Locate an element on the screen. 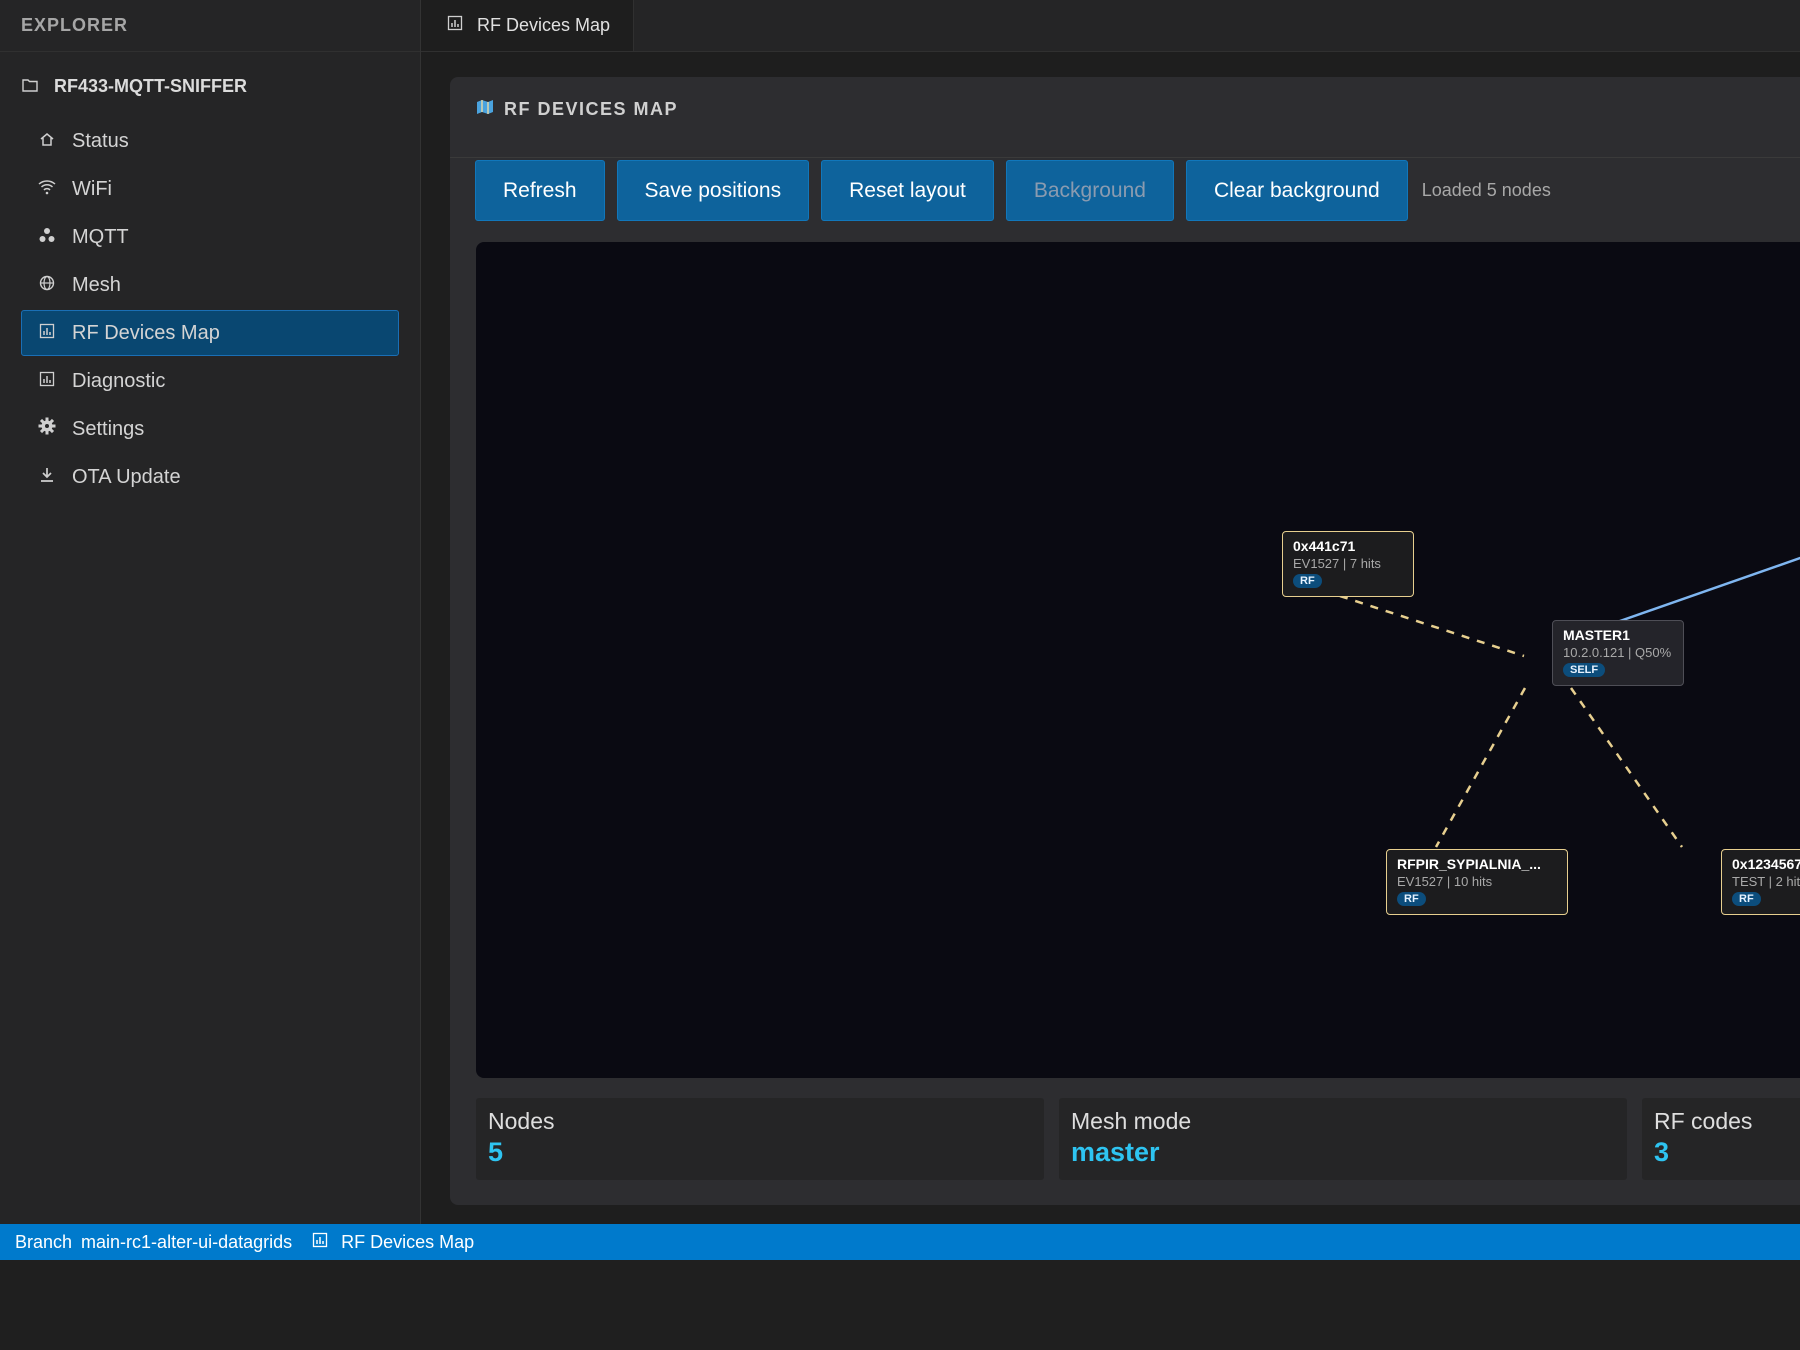 Image resolution: width=1800 pixels, height=1350 pixels. home-icon is located at coordinates (47, 141).